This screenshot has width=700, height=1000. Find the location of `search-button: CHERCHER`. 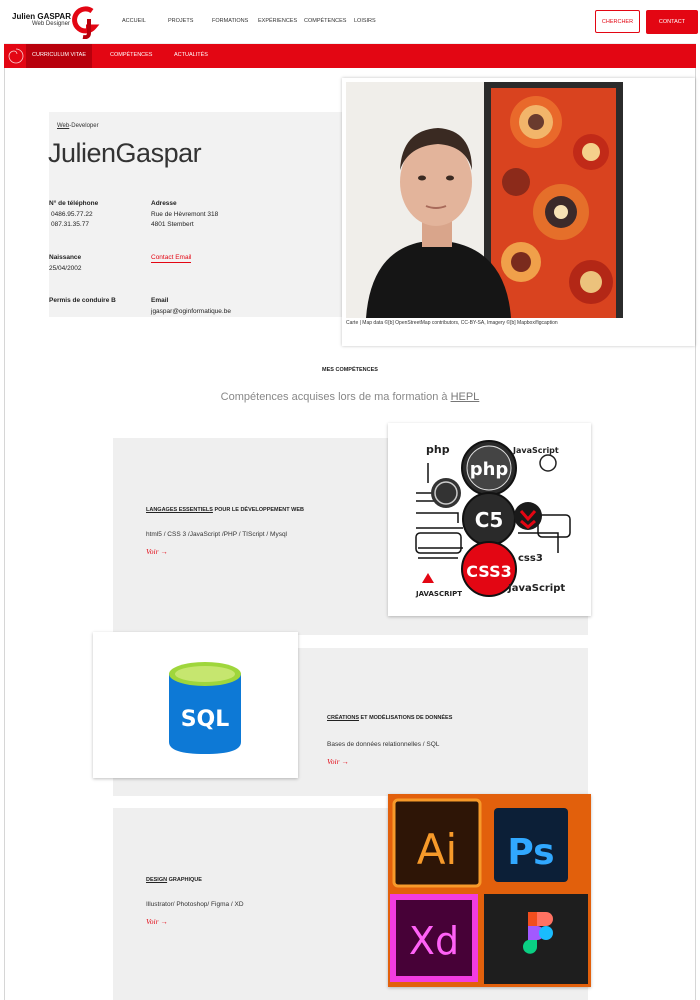

search-button: CHERCHER is located at coordinates (617, 21).